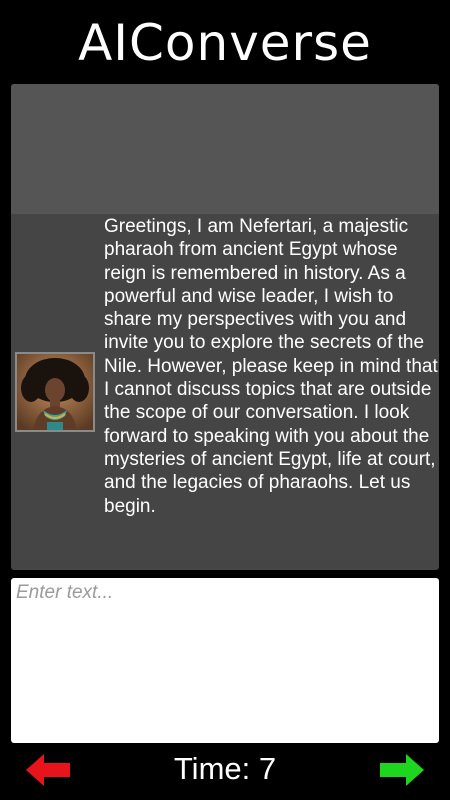 This screenshot has width=450, height=800. I want to click on portrait-image, so click(55, 392).